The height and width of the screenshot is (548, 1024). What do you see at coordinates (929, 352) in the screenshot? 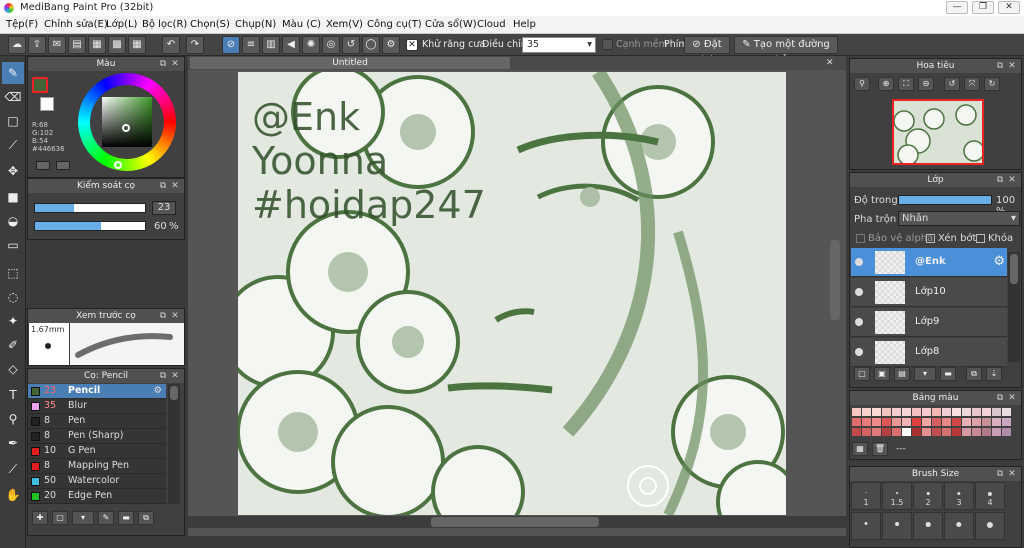
I see `layer-item: Lớp8` at bounding box center [929, 352].